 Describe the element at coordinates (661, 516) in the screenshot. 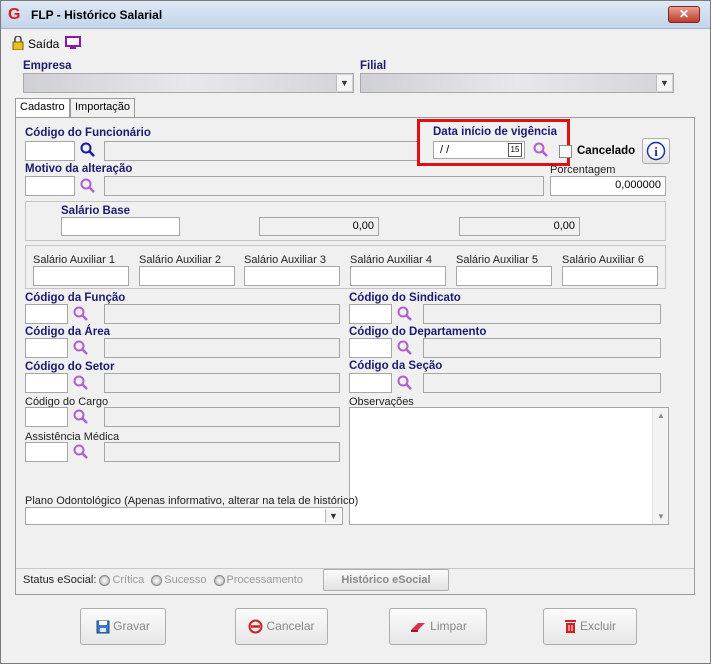

I see `scroll-down-icon: ▼` at that location.